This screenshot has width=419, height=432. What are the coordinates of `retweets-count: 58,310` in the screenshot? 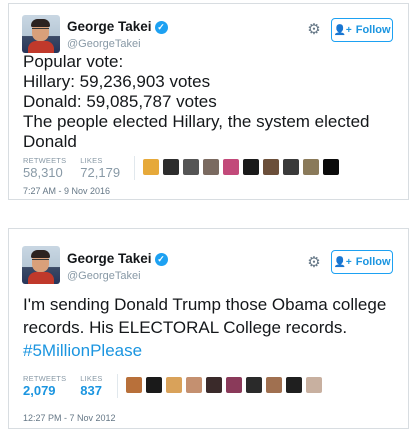 It's located at (43, 172).